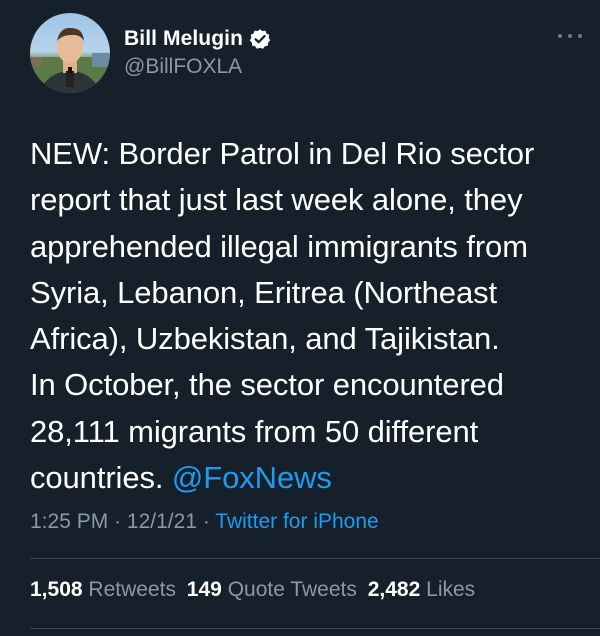 This screenshot has height=636, width=600. Describe the element at coordinates (421, 589) in the screenshot. I see `likes-stat: 2,482 Likes` at that location.